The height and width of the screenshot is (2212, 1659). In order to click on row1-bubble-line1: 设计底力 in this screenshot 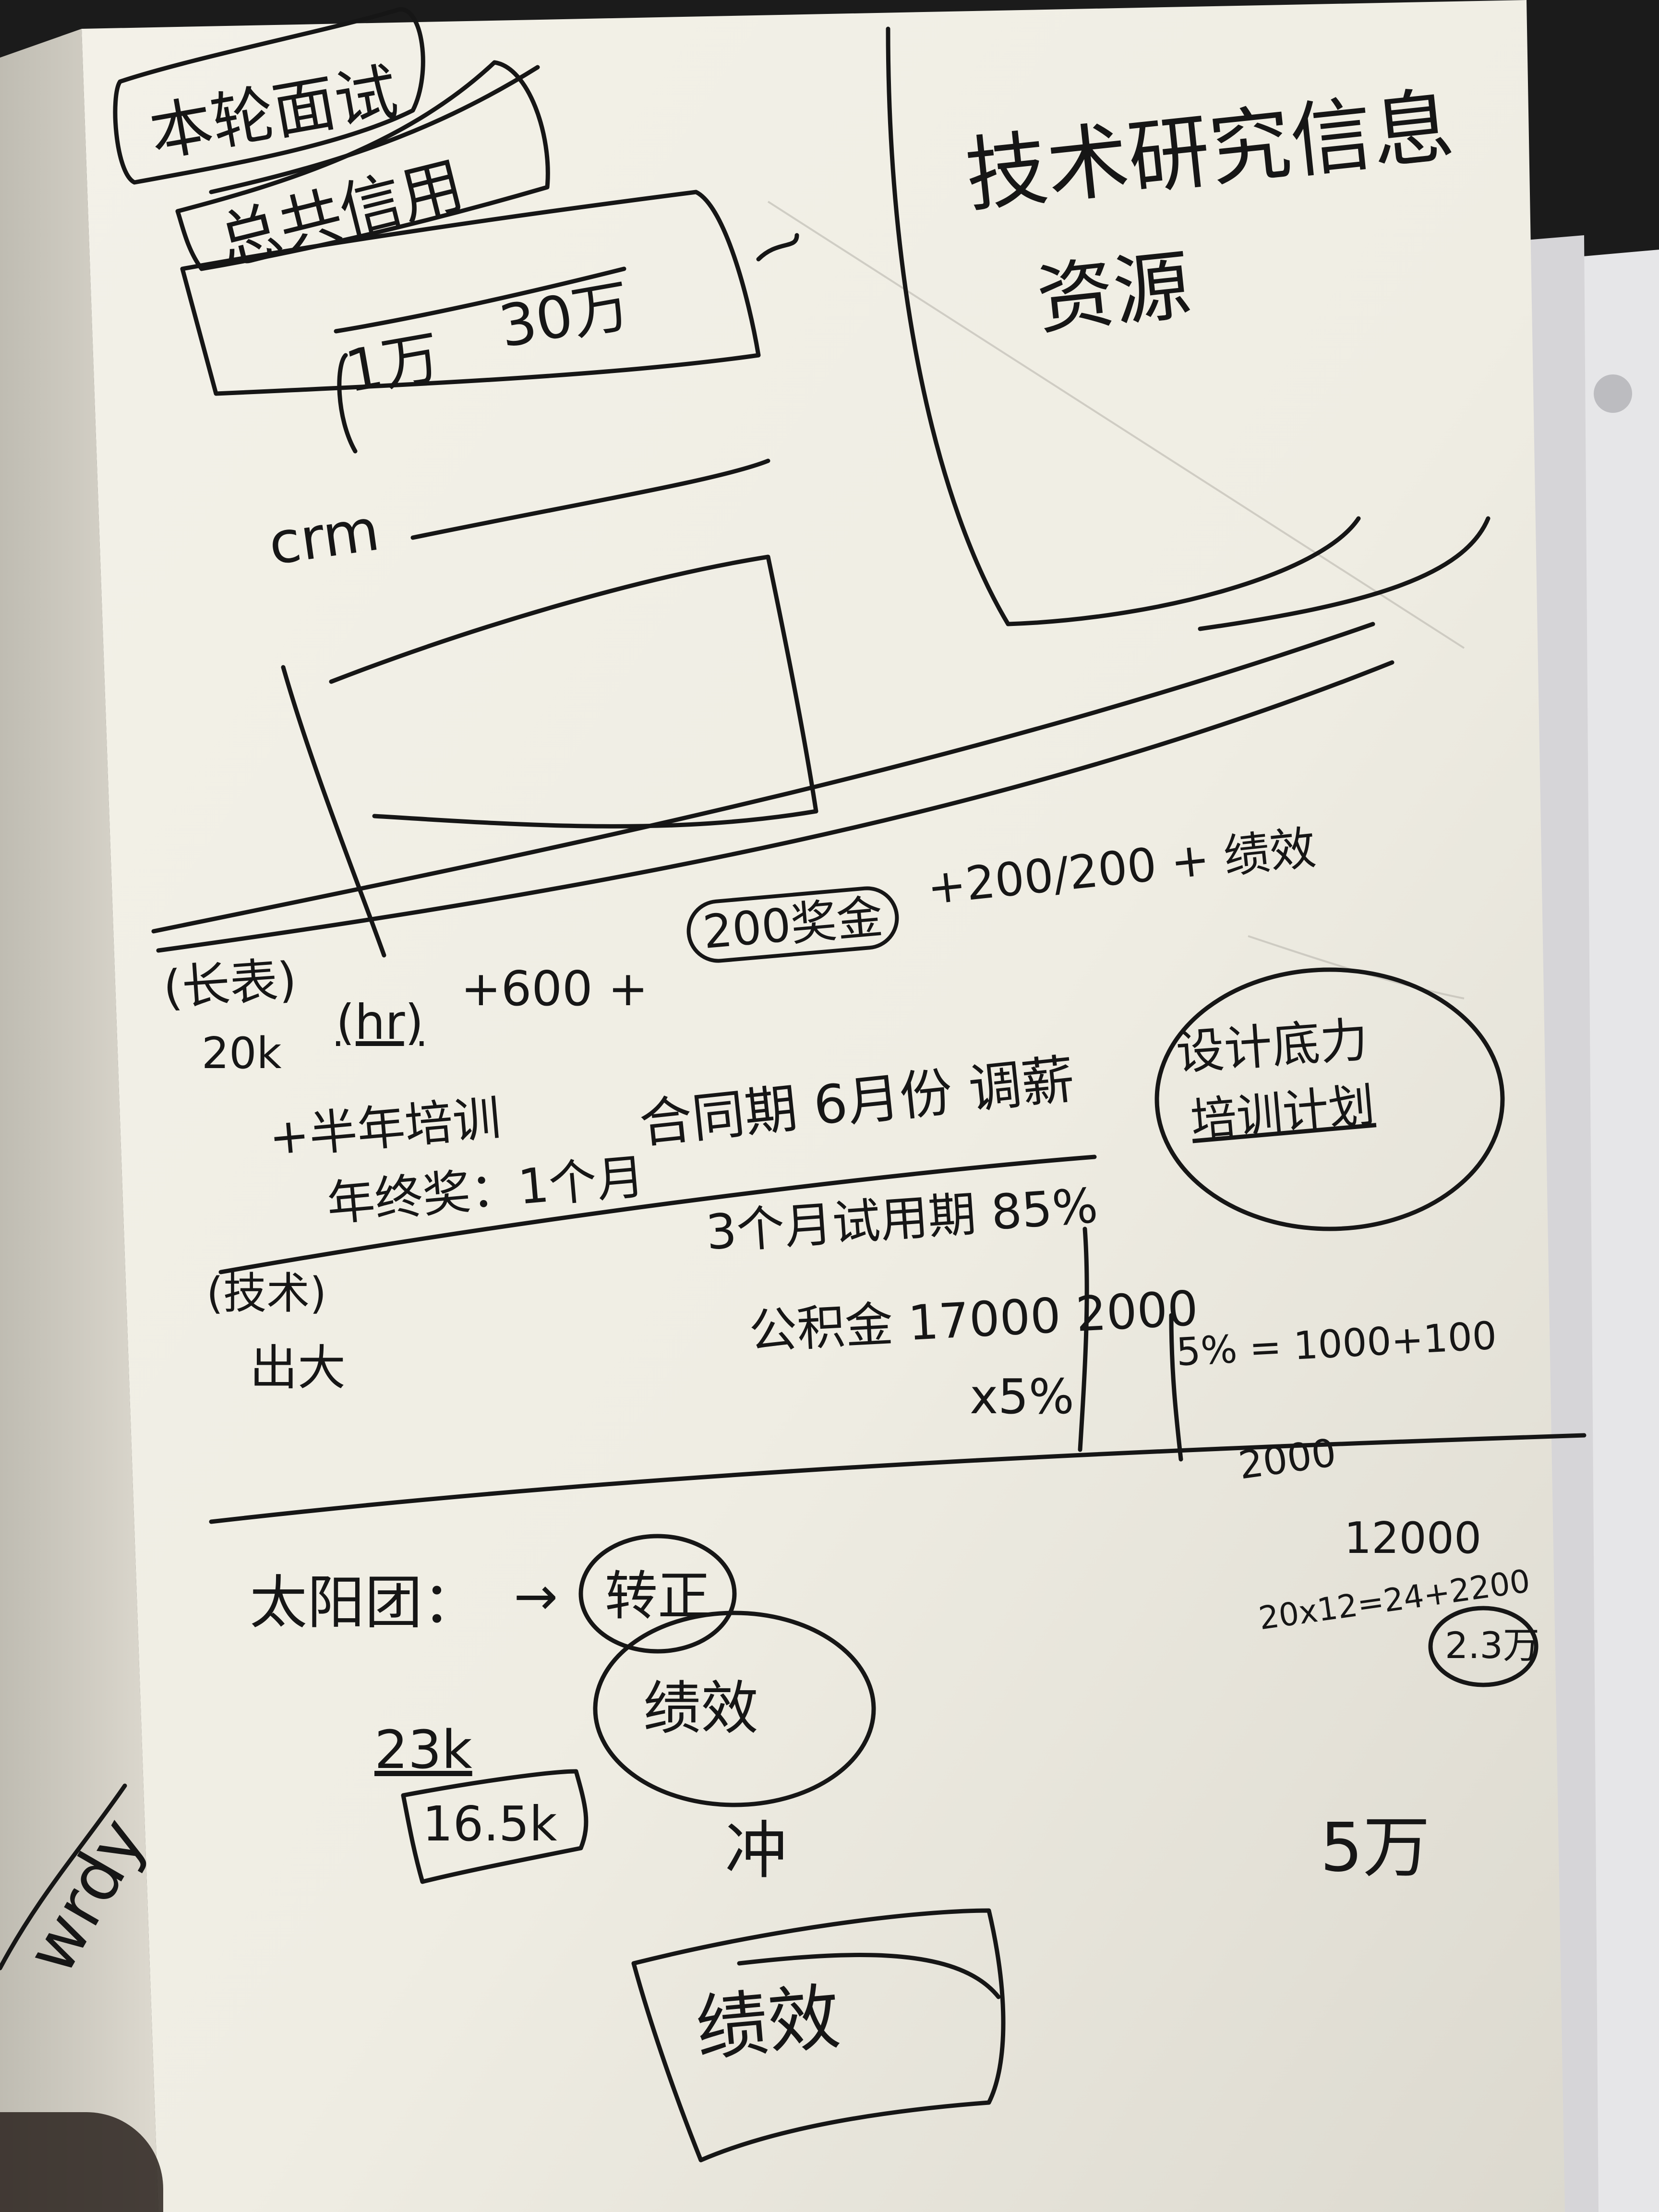, I will do `click(1272, 1046)`.